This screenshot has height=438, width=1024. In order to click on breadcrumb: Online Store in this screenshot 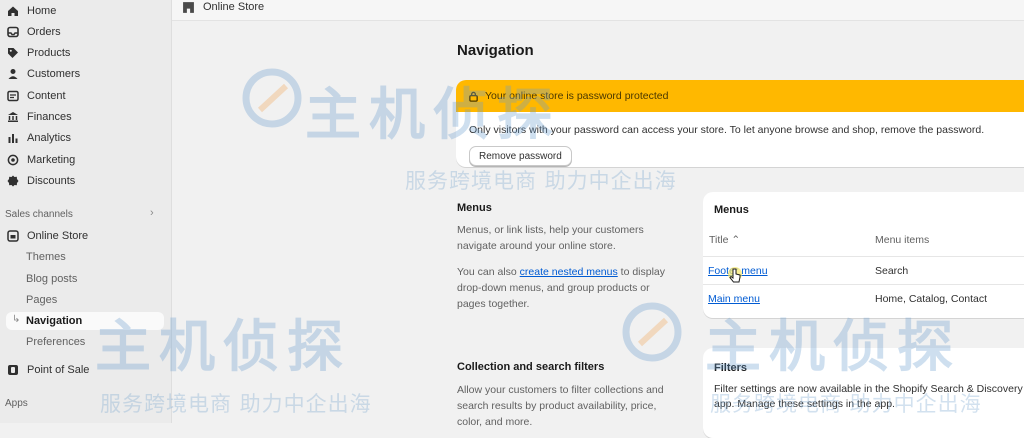, I will do `click(223, 7)`.